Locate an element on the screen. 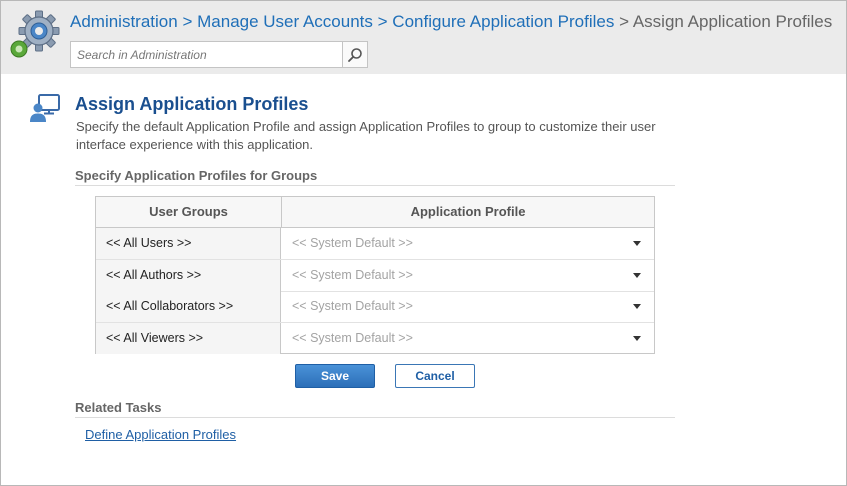 The height and width of the screenshot is (486, 847). table-row: << All Viewers >> << System Default >> is located at coordinates (375, 338).